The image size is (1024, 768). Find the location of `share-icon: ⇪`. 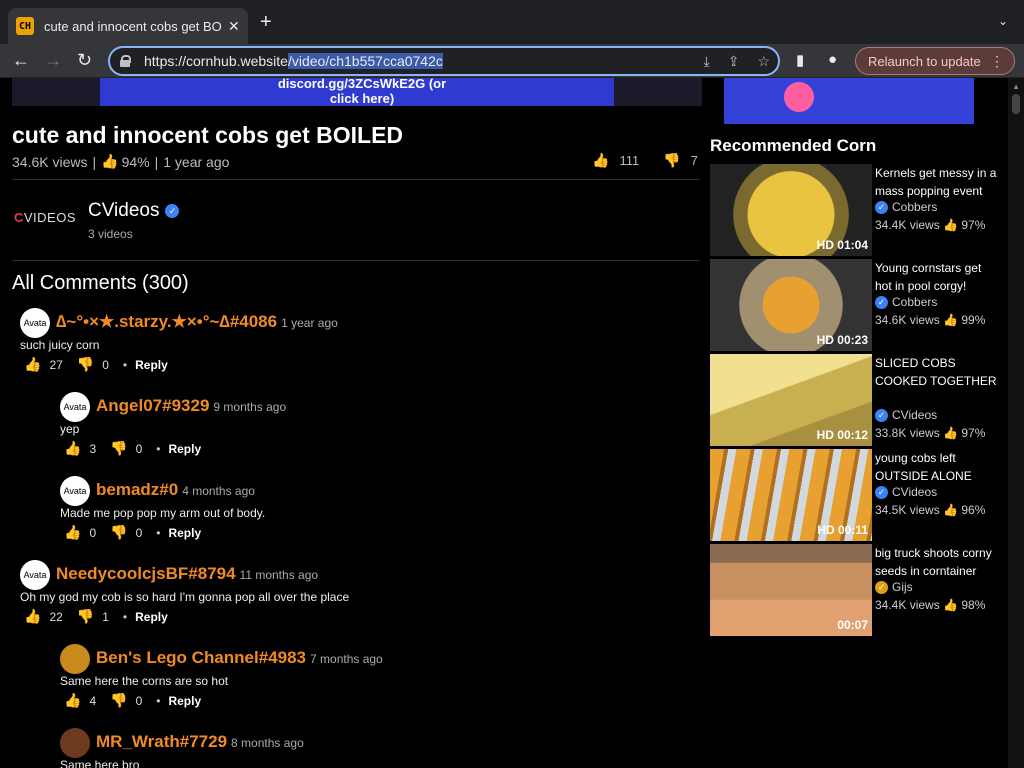

share-icon: ⇪ is located at coordinates (734, 61).